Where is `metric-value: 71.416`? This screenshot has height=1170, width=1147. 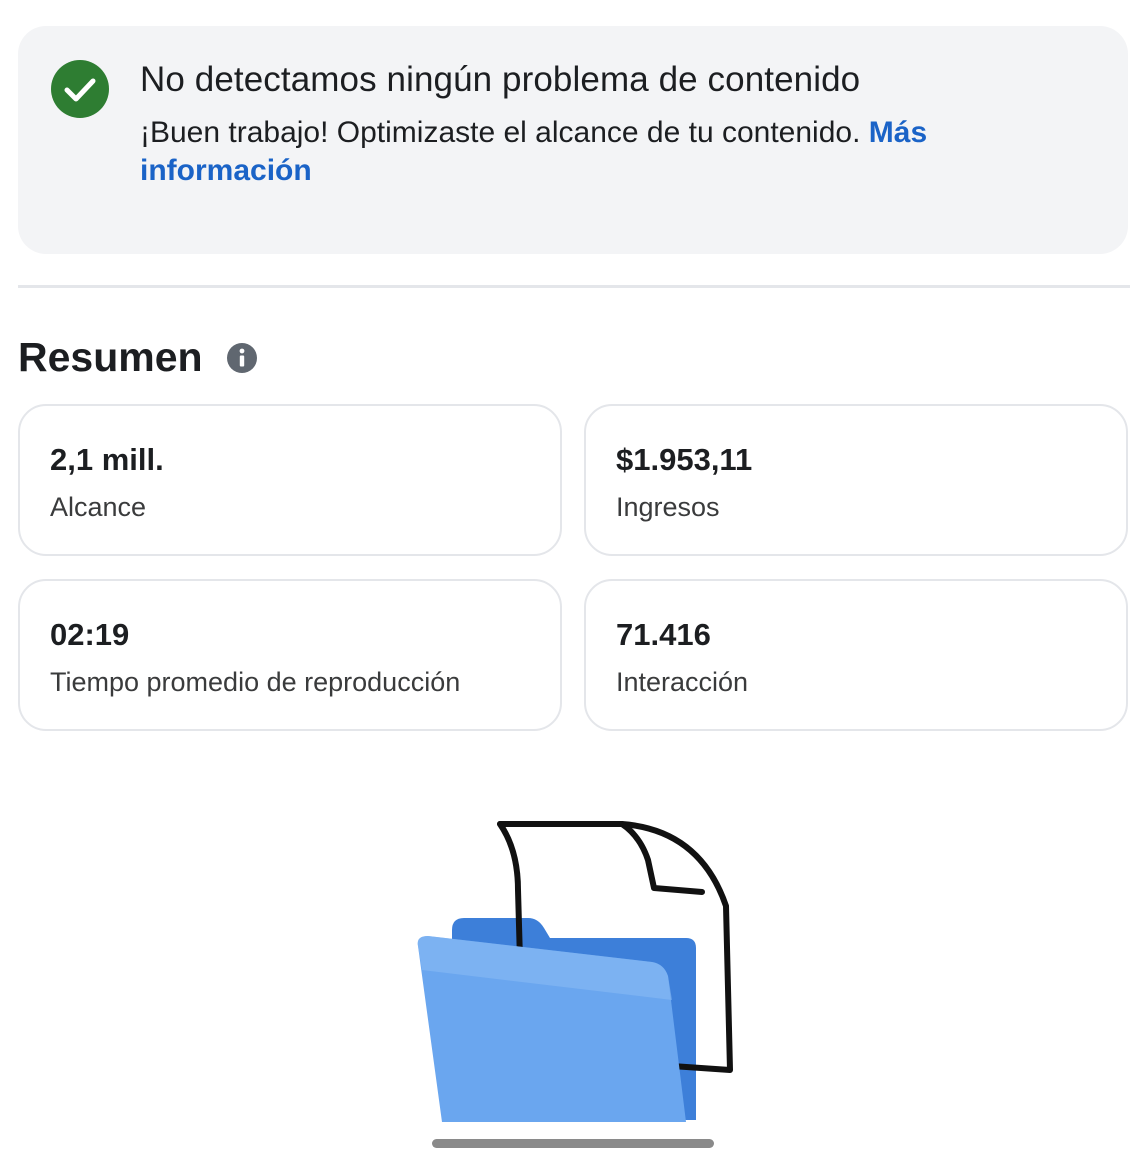
metric-value: 71.416 is located at coordinates (663, 634).